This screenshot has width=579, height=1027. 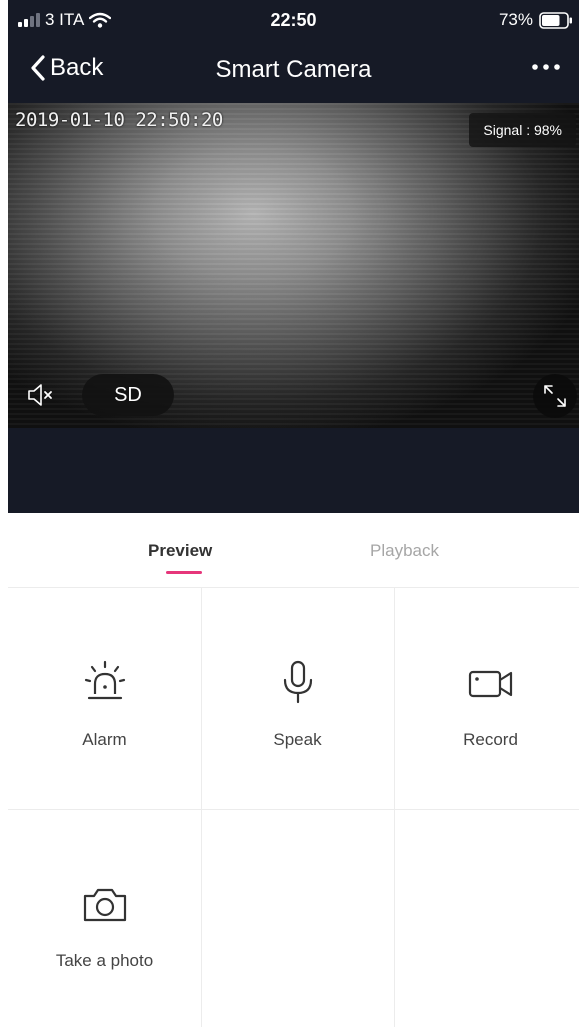 I want to click on alarm-button: Alarm, so click(x=104, y=698).